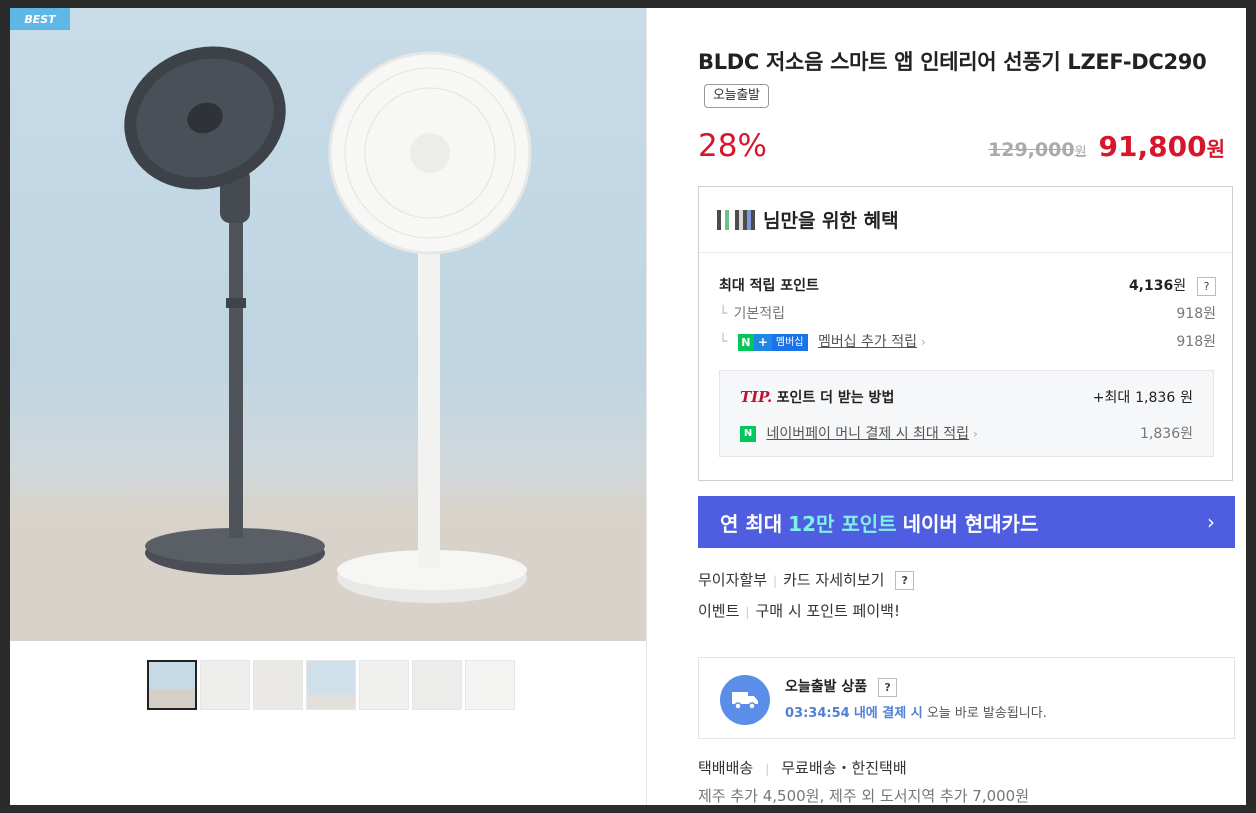  What do you see at coordinates (967, 341) in the screenshot?
I see `membership-points-row: └ N + 멤버십 멤버십 추가 적립 › 918원` at bounding box center [967, 341].